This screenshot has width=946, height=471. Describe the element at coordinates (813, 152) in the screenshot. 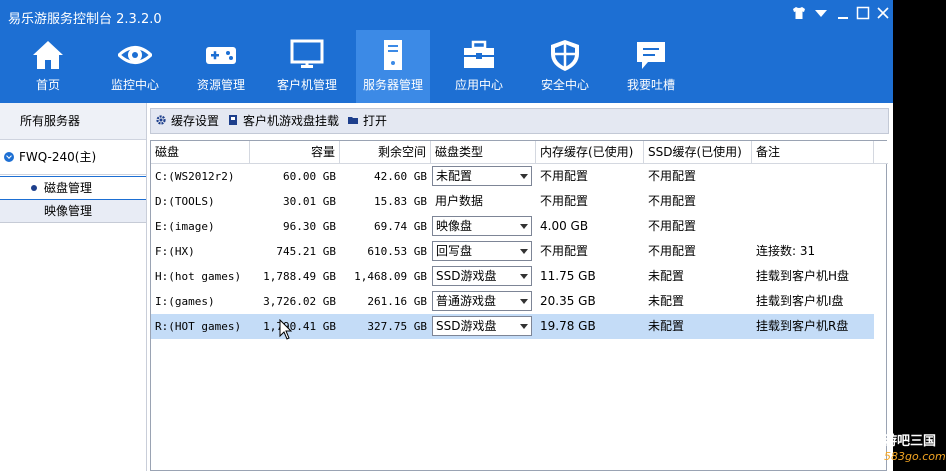

I see `column-header: 备注` at that location.